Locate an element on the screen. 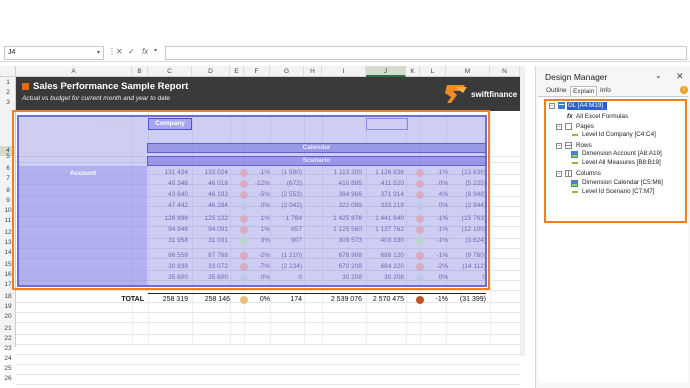 The height and width of the screenshot is (388, 690). row-header-21: 21 is located at coordinates (8, 329).